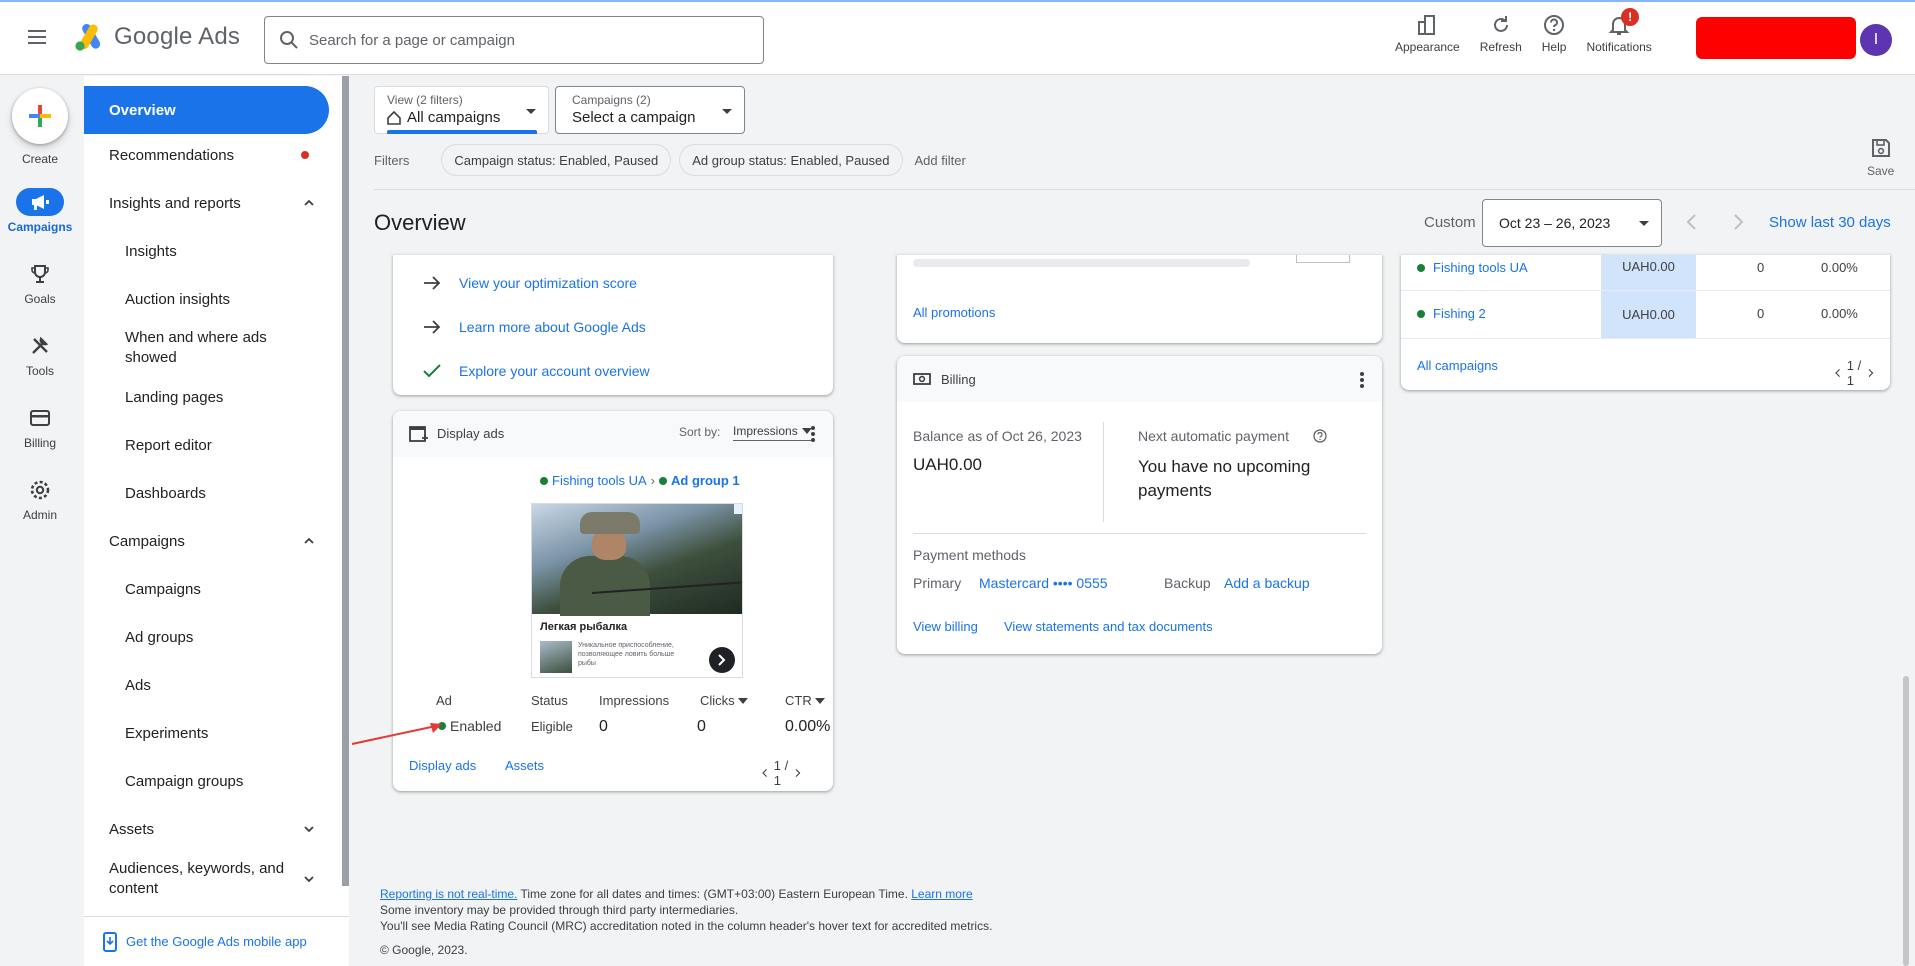  Describe the element at coordinates (524, 765) in the screenshot. I see `assets-link: Assets` at that location.